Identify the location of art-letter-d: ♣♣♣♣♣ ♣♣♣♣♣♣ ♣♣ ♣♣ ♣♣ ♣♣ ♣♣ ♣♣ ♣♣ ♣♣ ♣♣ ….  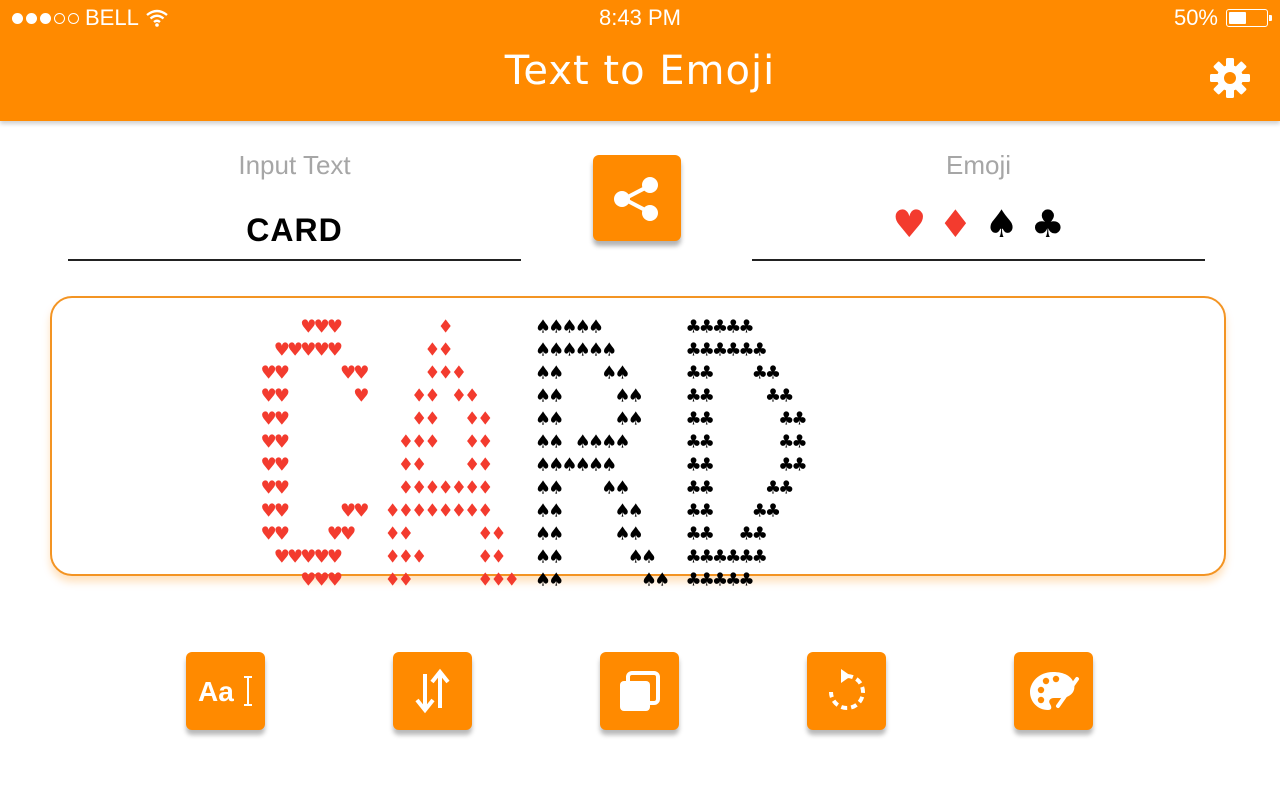
(746, 454).